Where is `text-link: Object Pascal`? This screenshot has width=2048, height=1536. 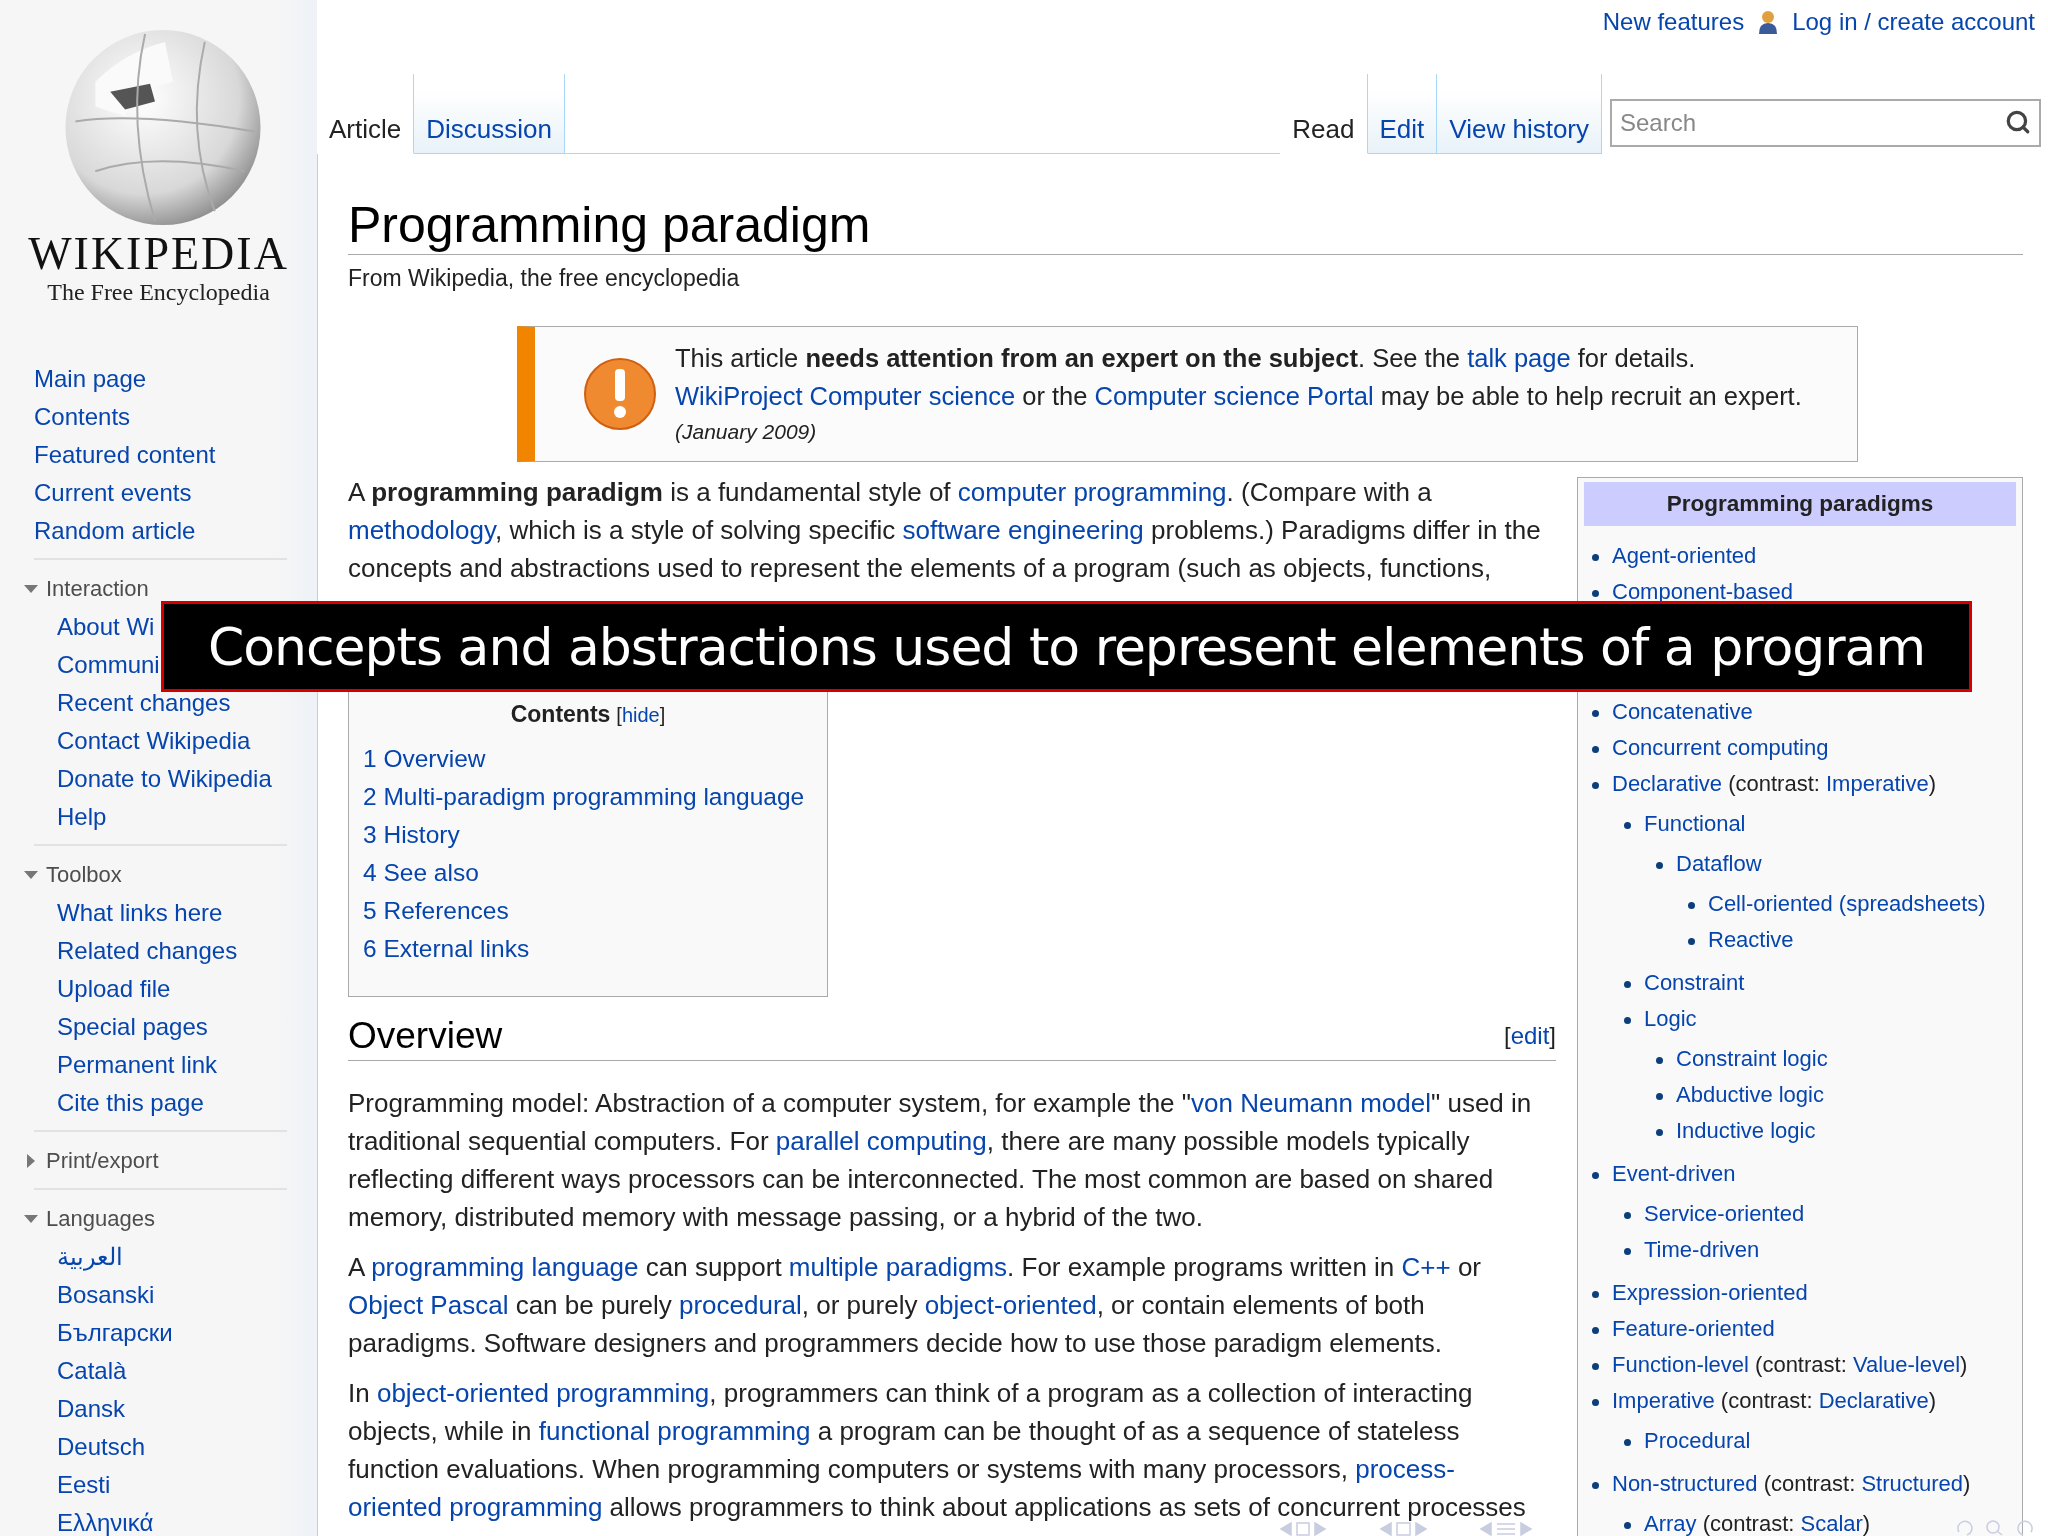
text-link: Object Pascal is located at coordinates (428, 1305).